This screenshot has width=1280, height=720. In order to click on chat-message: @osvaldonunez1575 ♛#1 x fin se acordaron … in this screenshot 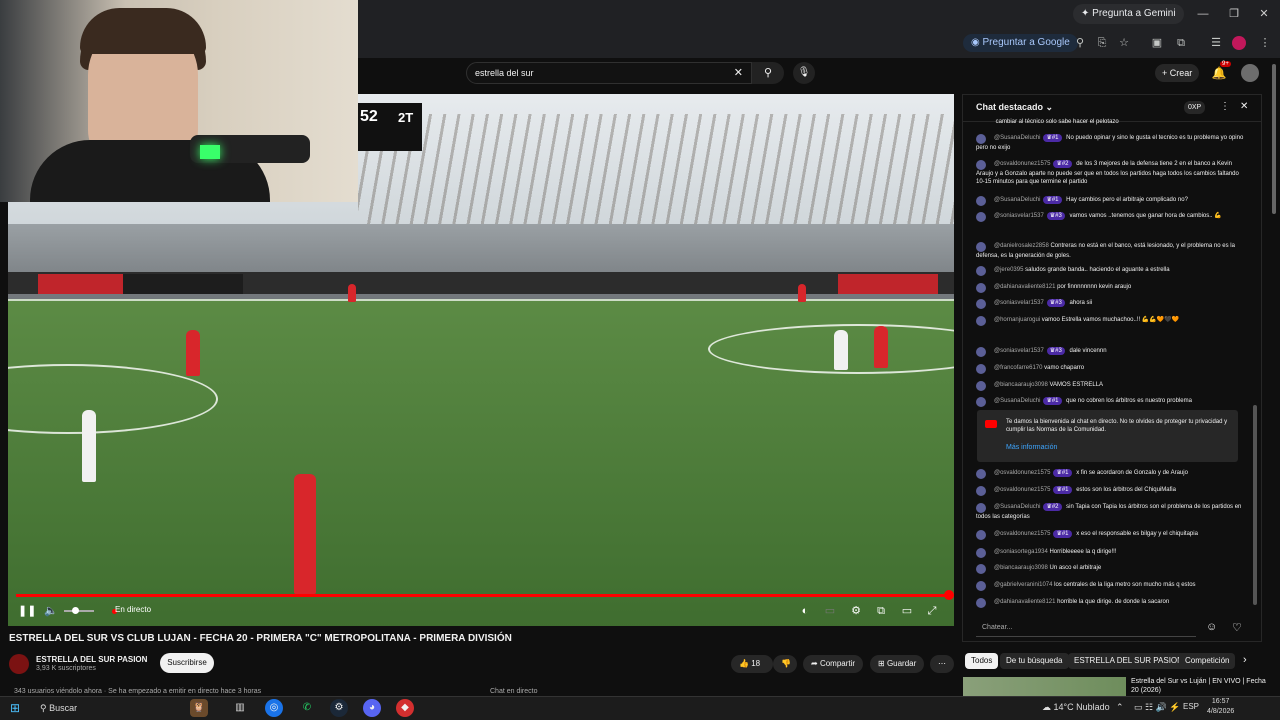, I will do `click(1111, 474)`.